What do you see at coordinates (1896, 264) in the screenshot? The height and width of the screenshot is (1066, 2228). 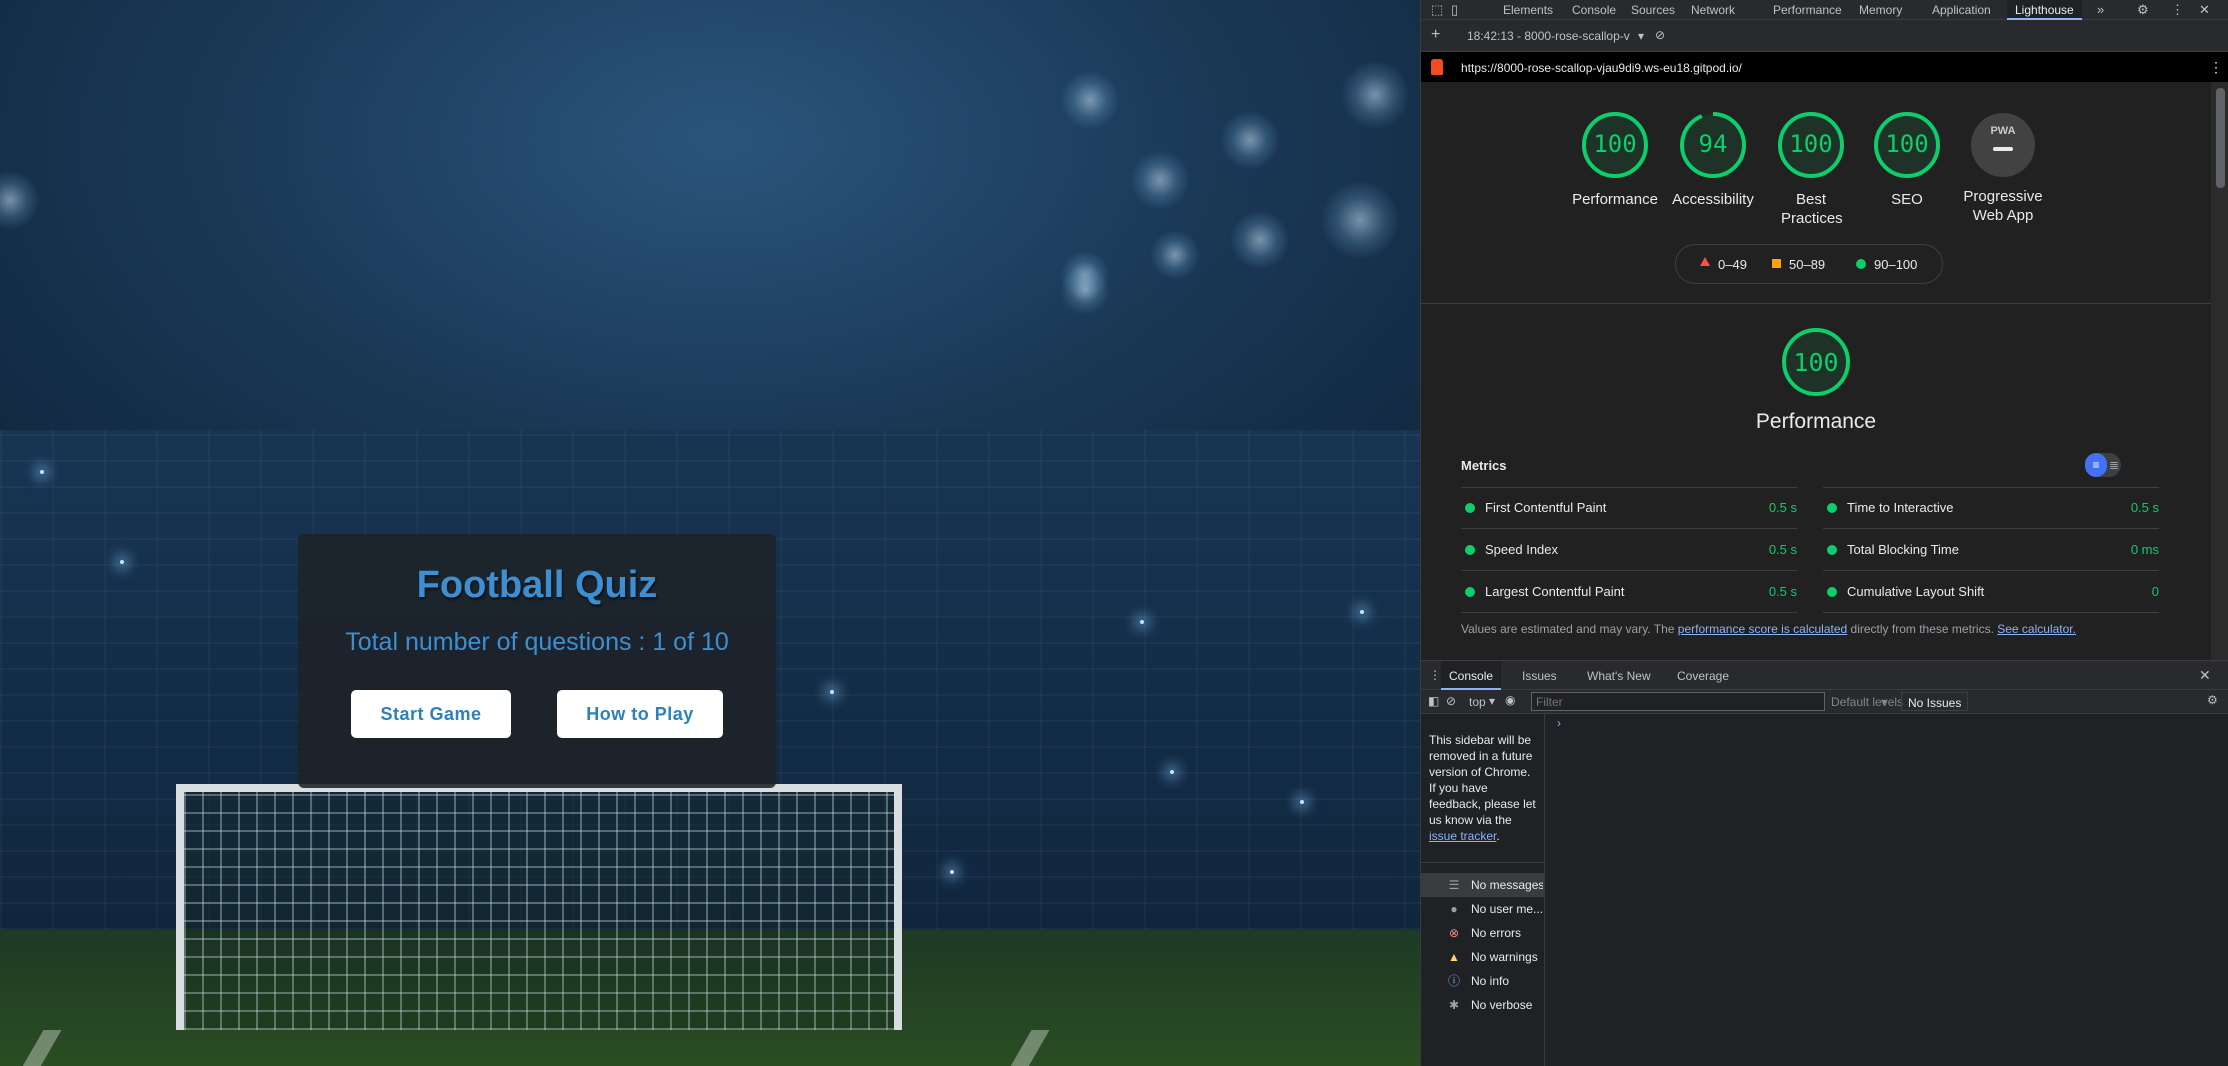 I see `legend-pass: 90–100` at bounding box center [1896, 264].